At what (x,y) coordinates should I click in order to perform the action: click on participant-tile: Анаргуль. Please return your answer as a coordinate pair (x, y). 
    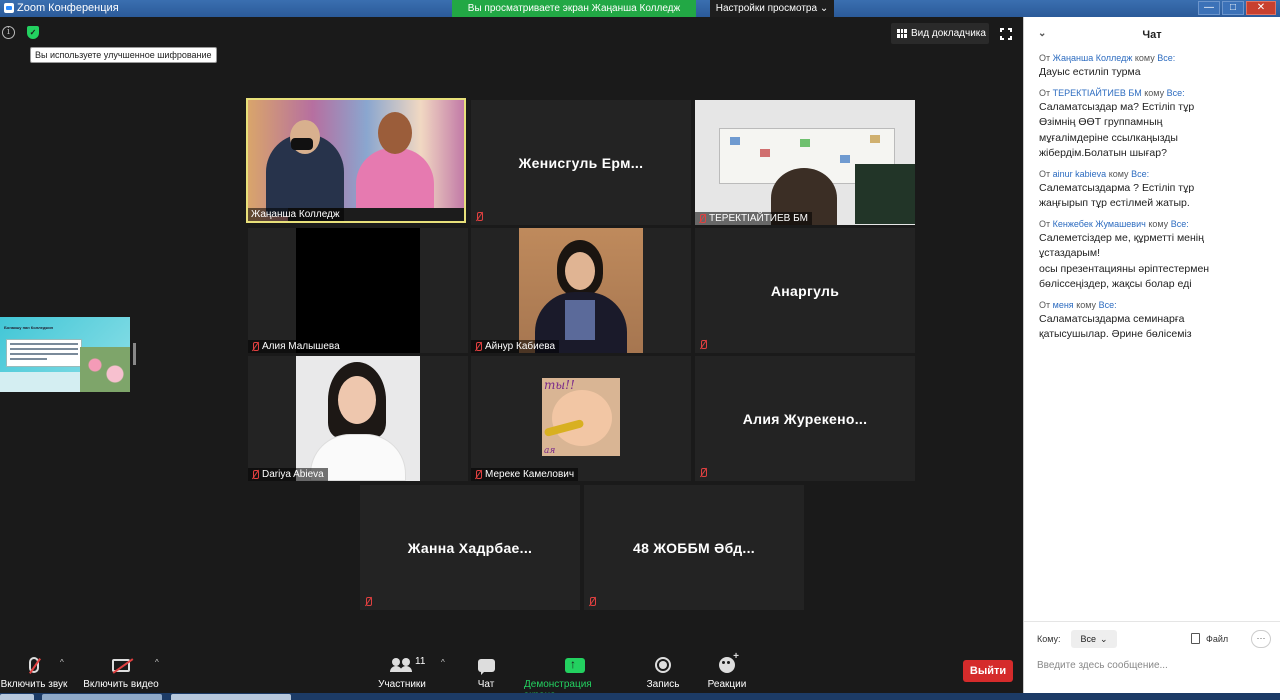
    Looking at the image, I should click on (805, 290).